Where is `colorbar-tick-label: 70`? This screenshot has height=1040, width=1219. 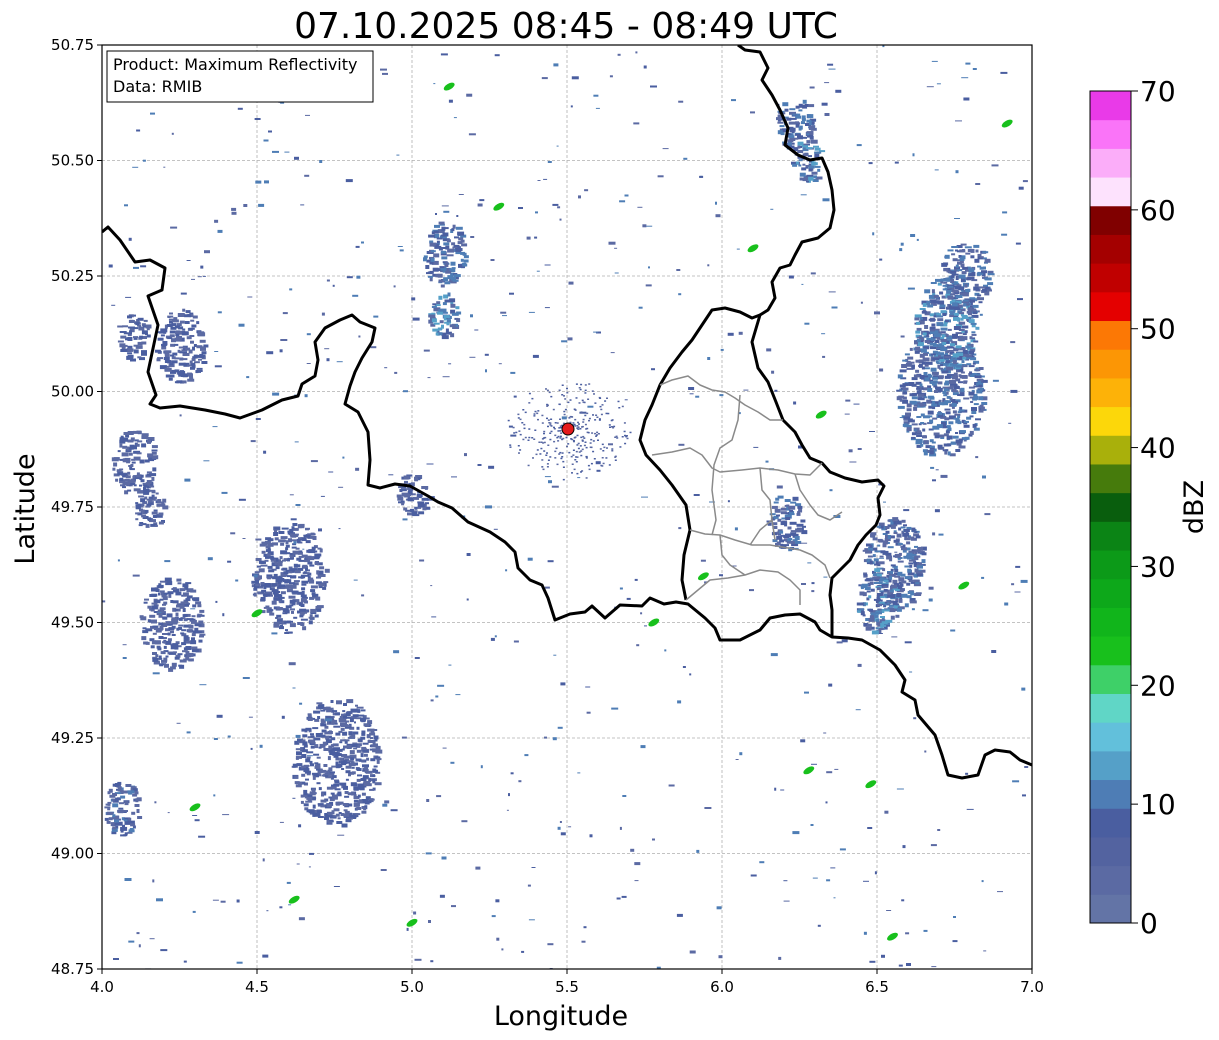
colorbar-tick-label: 70 is located at coordinates (1158, 91).